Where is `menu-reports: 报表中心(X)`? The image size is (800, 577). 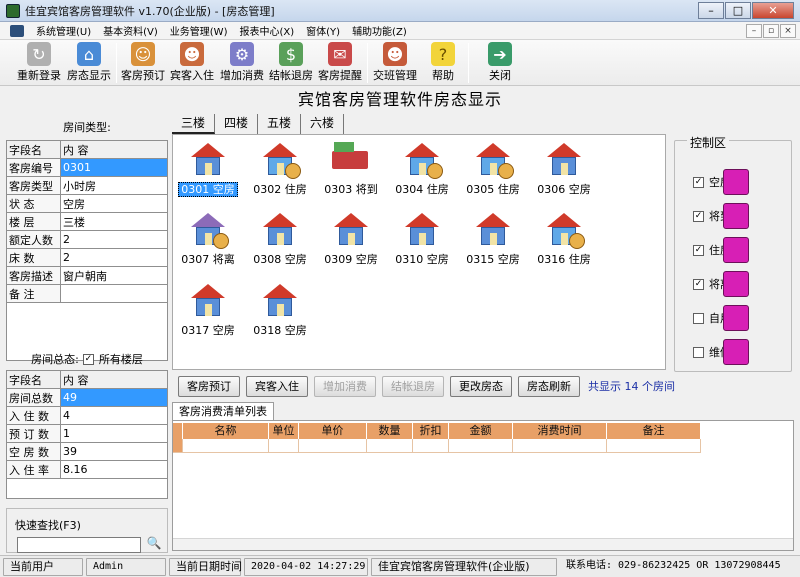 menu-reports: 报表中心(X) is located at coordinates (266, 30).